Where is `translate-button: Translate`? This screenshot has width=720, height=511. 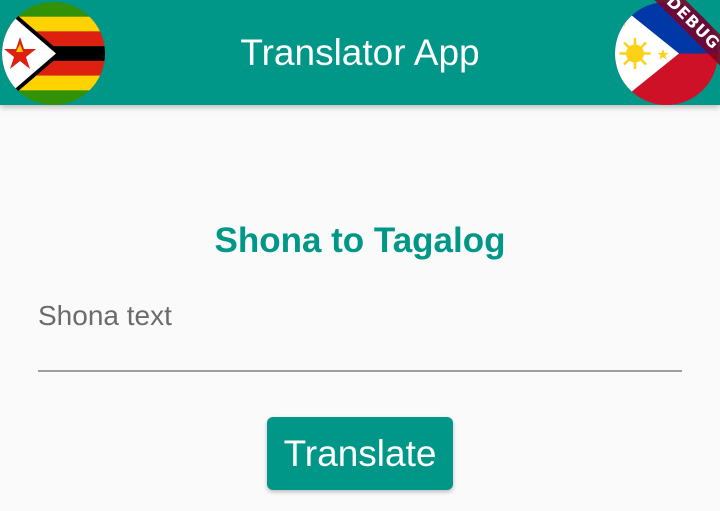 translate-button: Translate is located at coordinates (360, 453).